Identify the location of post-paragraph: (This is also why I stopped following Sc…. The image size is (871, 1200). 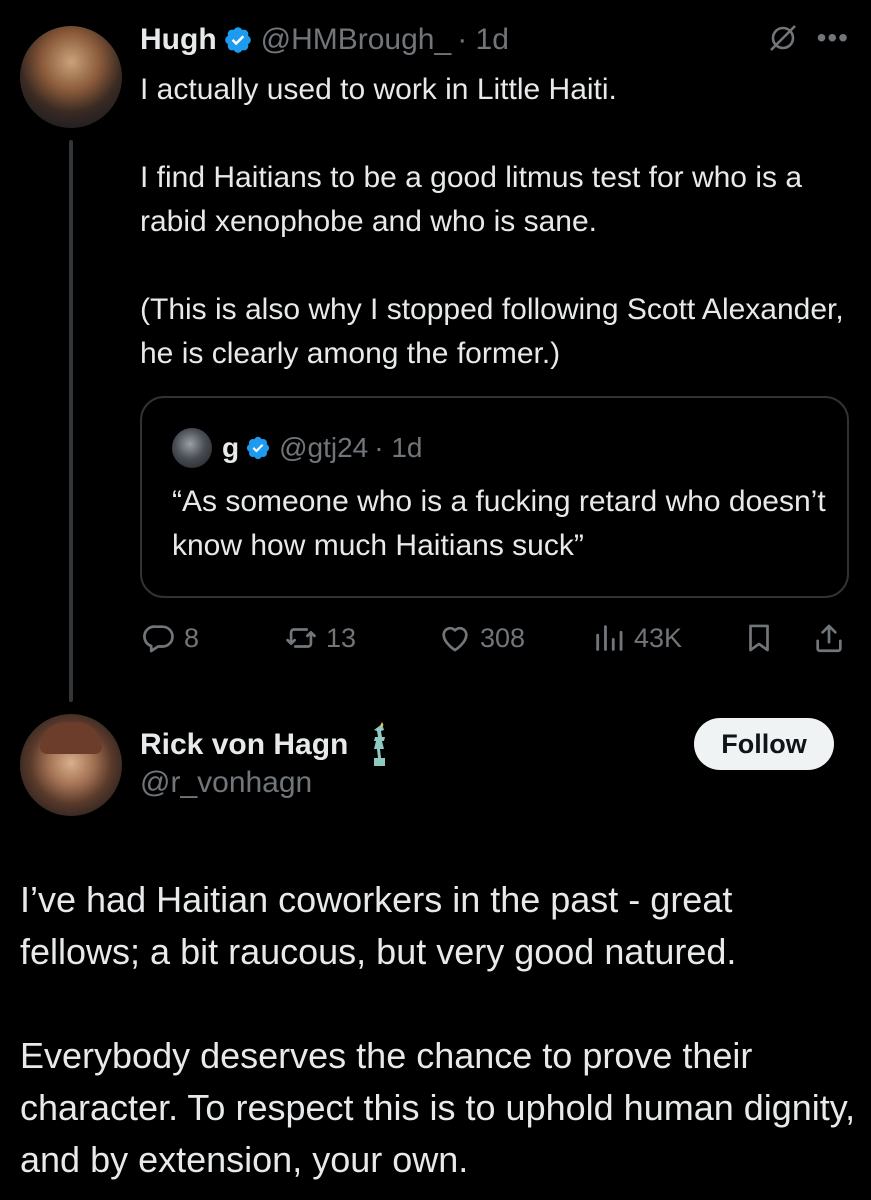
(492, 331).